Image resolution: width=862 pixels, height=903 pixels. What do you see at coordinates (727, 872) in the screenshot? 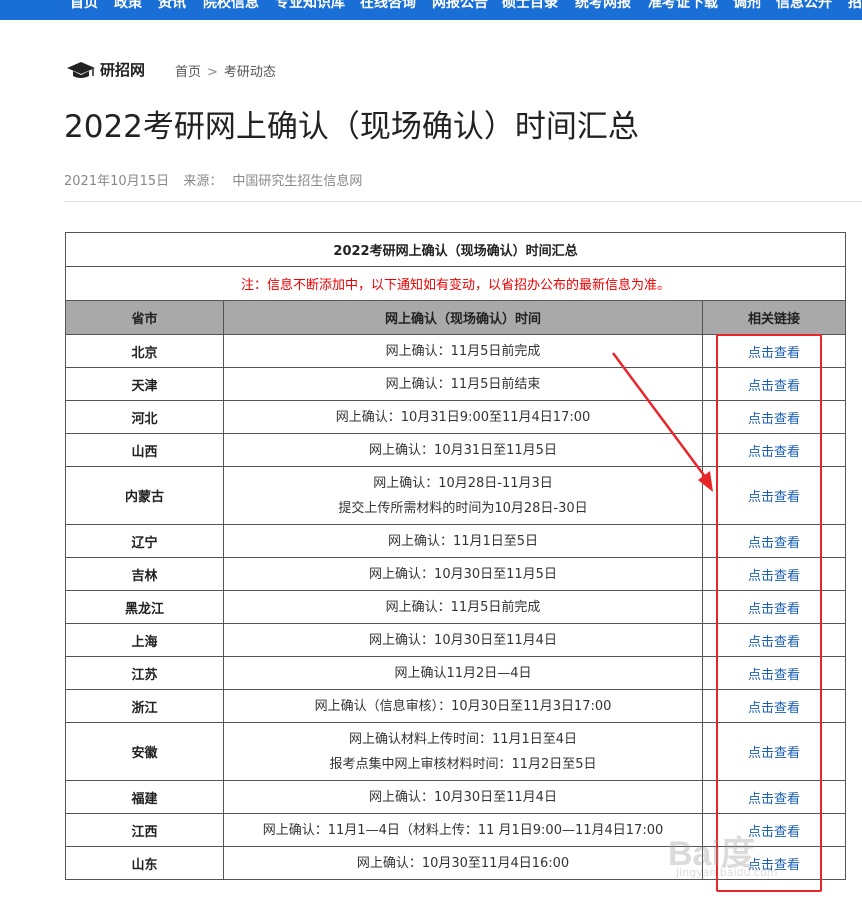
I see `watermark-url: jingyan.baidu.com` at bounding box center [727, 872].